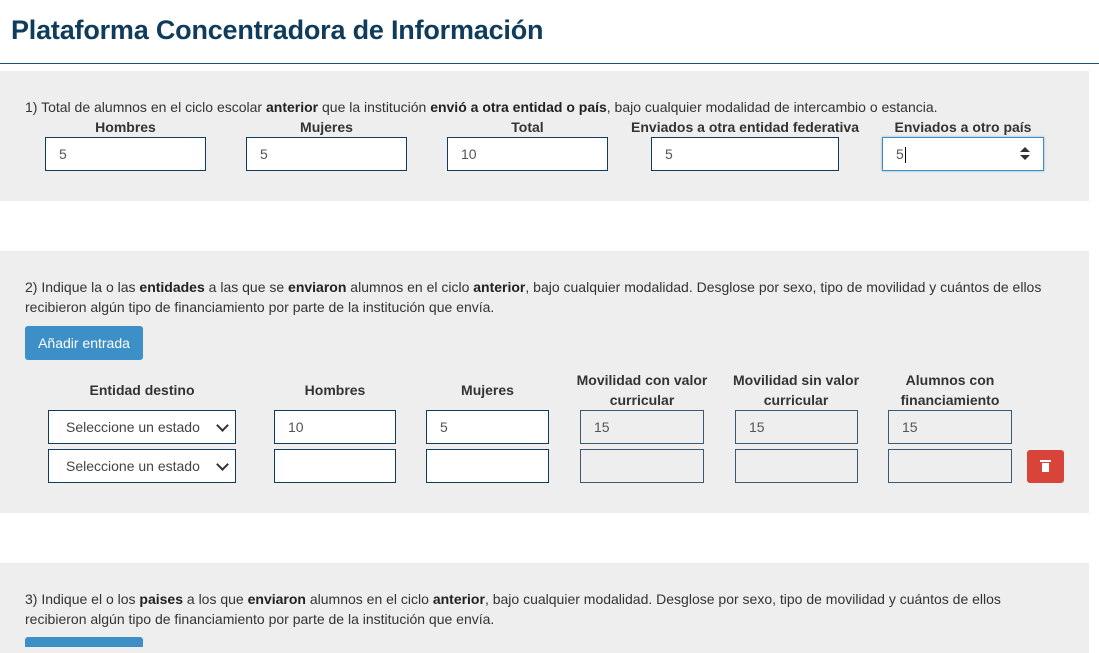  Describe the element at coordinates (527, 154) in the screenshot. I see `total-input: 10` at that location.